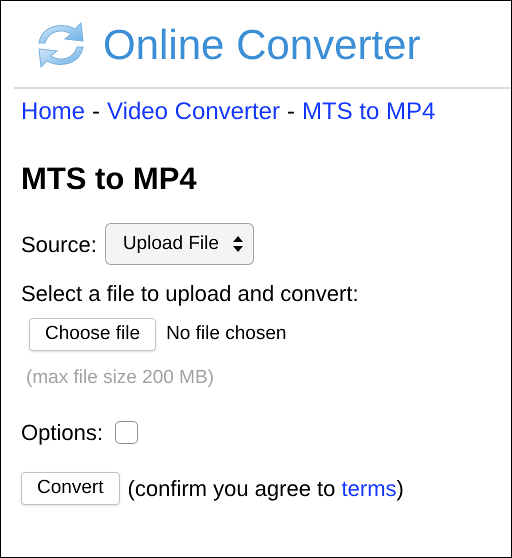 Image resolution: width=512 pixels, height=558 pixels. What do you see at coordinates (226, 334) in the screenshot?
I see `file-status: No file chosen` at bounding box center [226, 334].